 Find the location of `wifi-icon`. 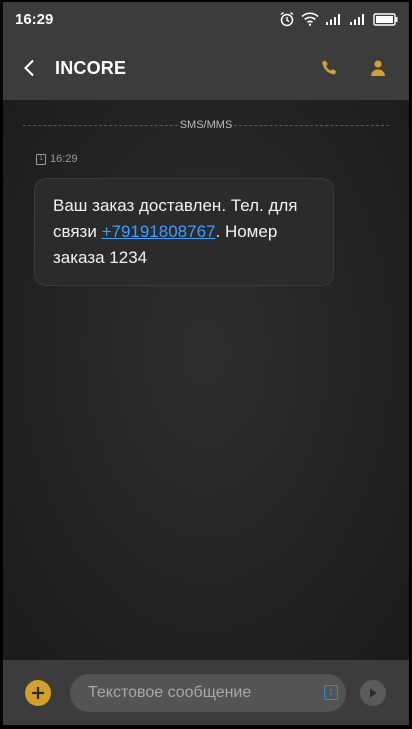

wifi-icon is located at coordinates (310, 19).